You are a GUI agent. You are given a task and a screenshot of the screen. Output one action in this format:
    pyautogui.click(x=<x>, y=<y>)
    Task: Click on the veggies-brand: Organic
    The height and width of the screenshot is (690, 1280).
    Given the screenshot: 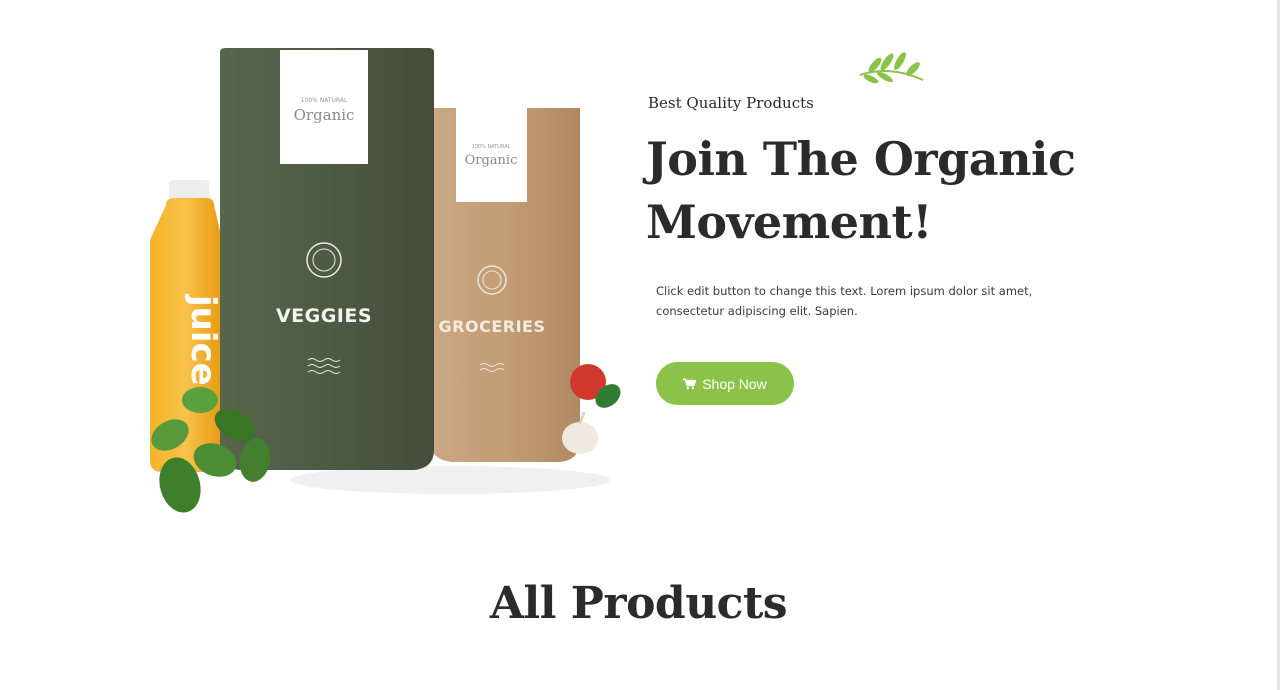 What is the action you would take?
    pyautogui.click(x=324, y=115)
    